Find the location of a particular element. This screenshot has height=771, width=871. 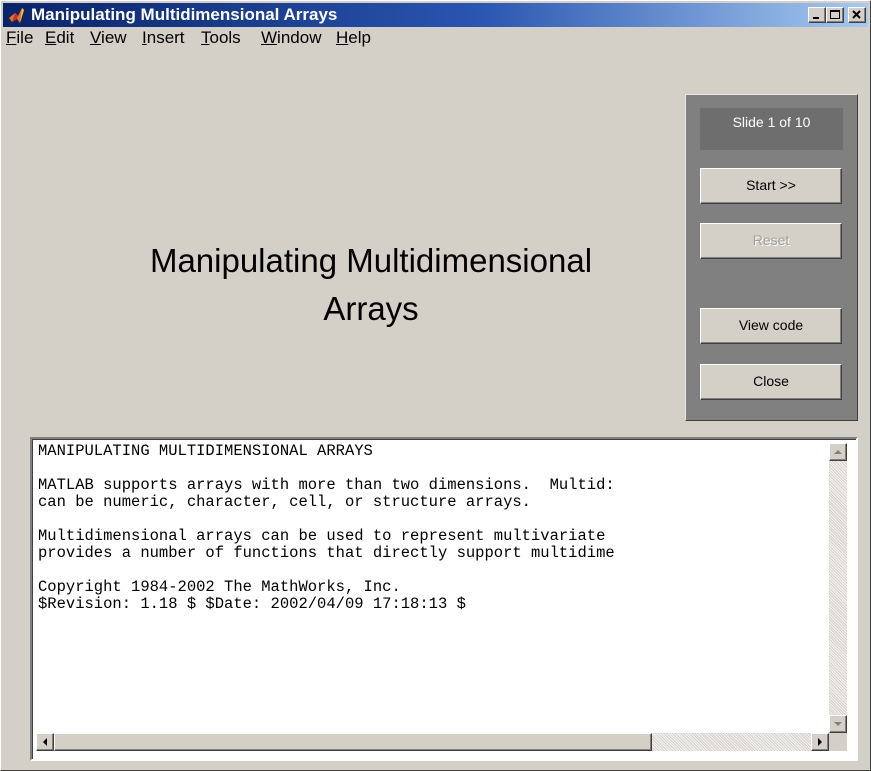

slide-counter: Slide 1 of 10 is located at coordinates (771, 129).